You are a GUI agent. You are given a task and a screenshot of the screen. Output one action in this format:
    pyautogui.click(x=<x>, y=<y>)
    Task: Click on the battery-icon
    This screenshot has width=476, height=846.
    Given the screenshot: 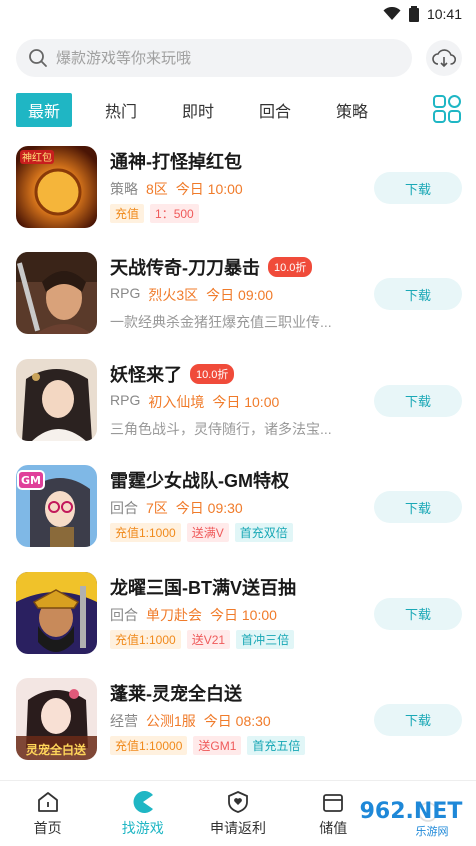 What is the action you would take?
    pyautogui.click(x=413, y=14)
    